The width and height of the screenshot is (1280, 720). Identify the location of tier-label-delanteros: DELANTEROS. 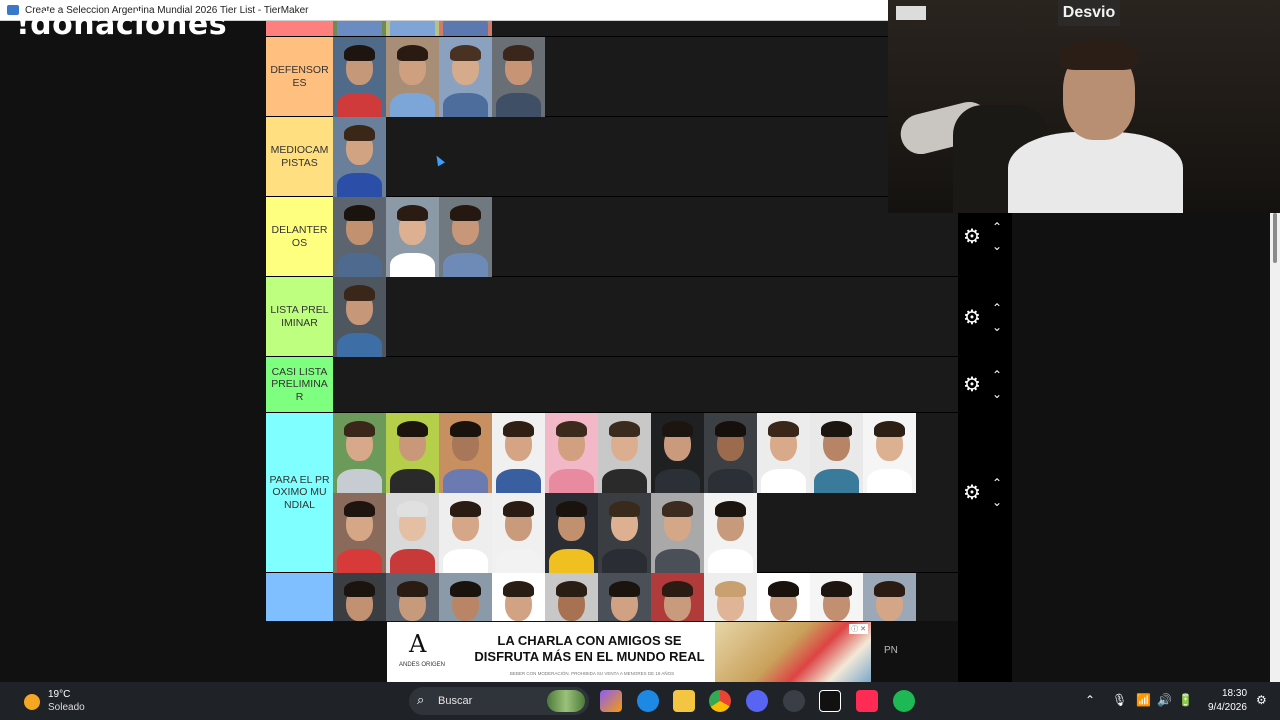
(299, 236).